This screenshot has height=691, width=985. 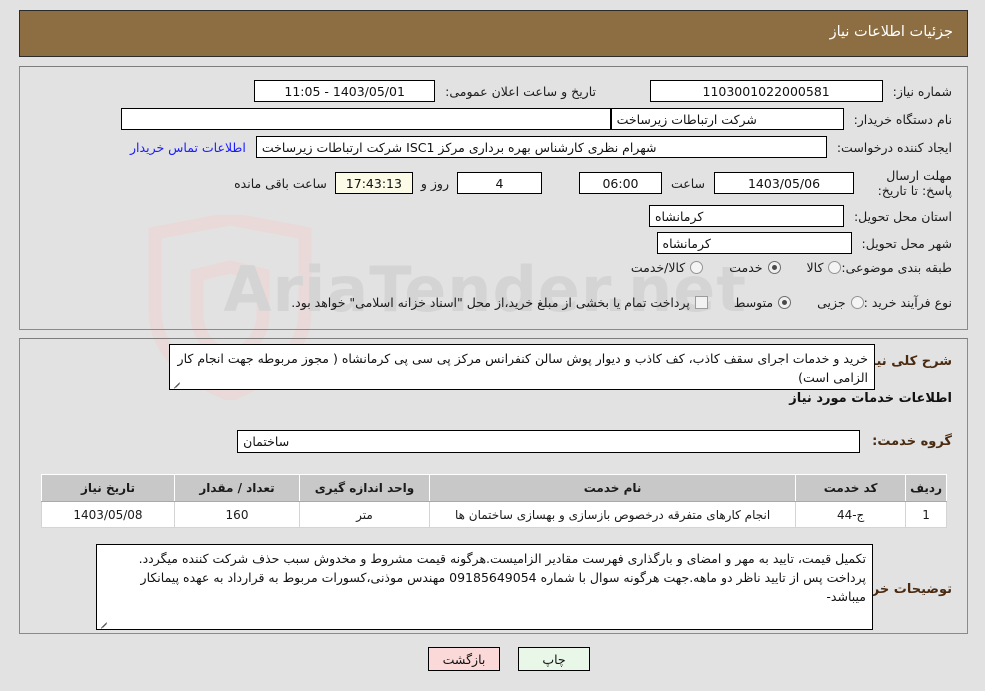 What do you see at coordinates (766, 91) in the screenshot?
I see `need-number-value: 1103001022000581` at bounding box center [766, 91].